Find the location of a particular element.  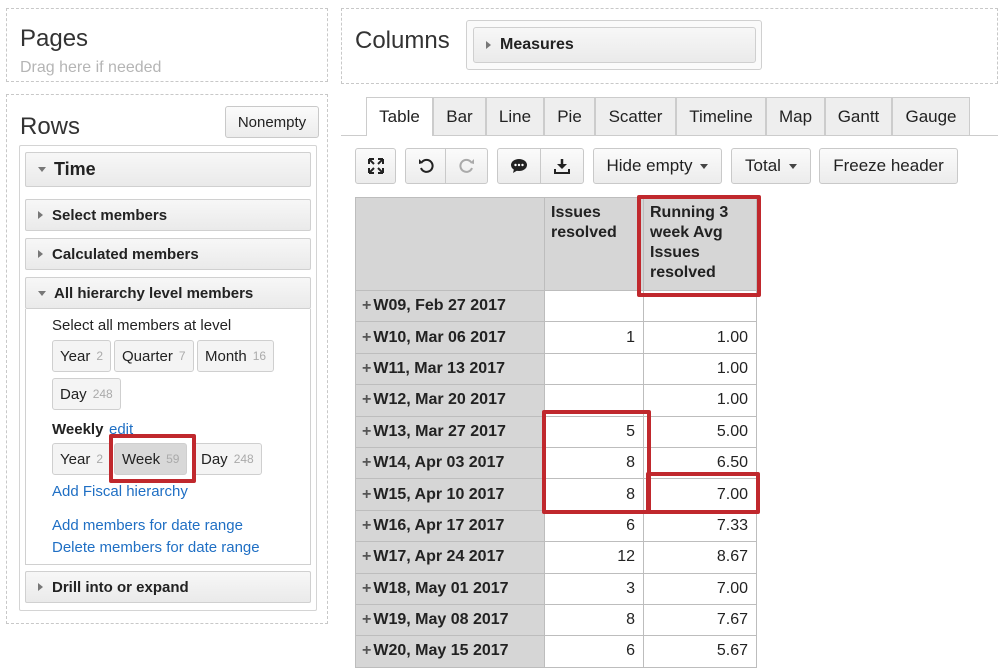

table-row: + W13, Mar 27 2017 5 5.00 is located at coordinates (556, 431).